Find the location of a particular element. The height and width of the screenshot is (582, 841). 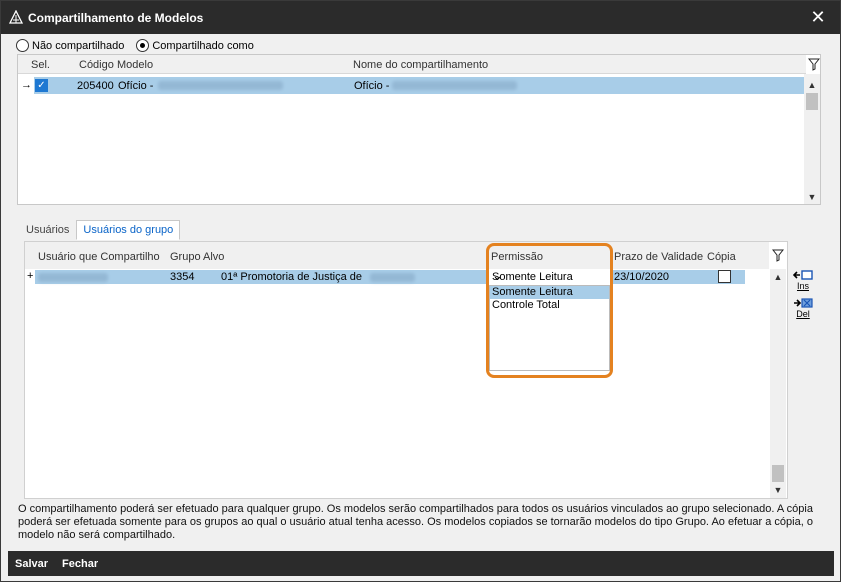

col-share-name: Nome do compartilhamento is located at coordinates (421, 65).